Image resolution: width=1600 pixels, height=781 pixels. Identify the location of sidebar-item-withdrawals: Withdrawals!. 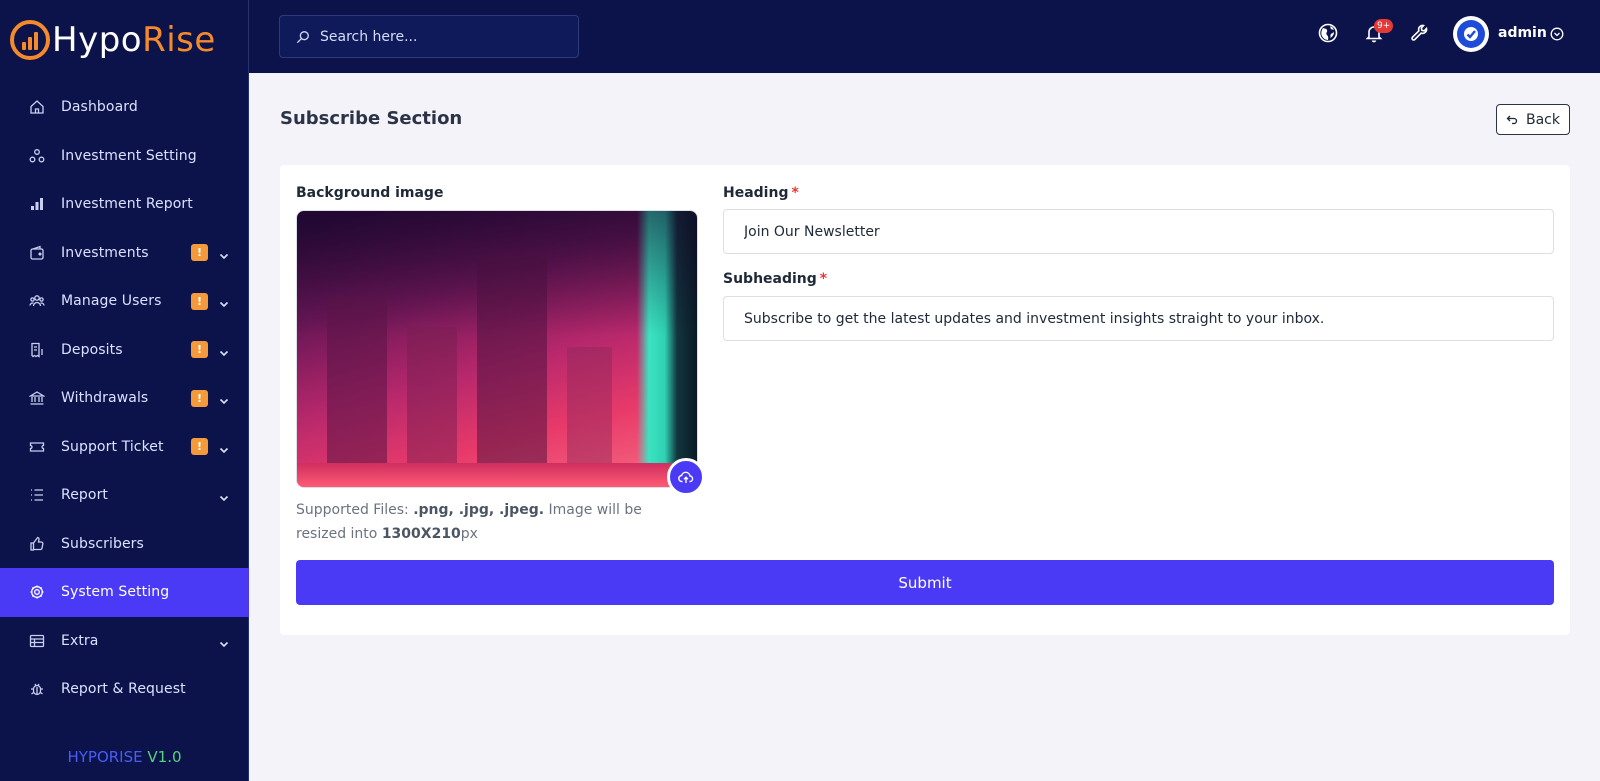
(124, 398).